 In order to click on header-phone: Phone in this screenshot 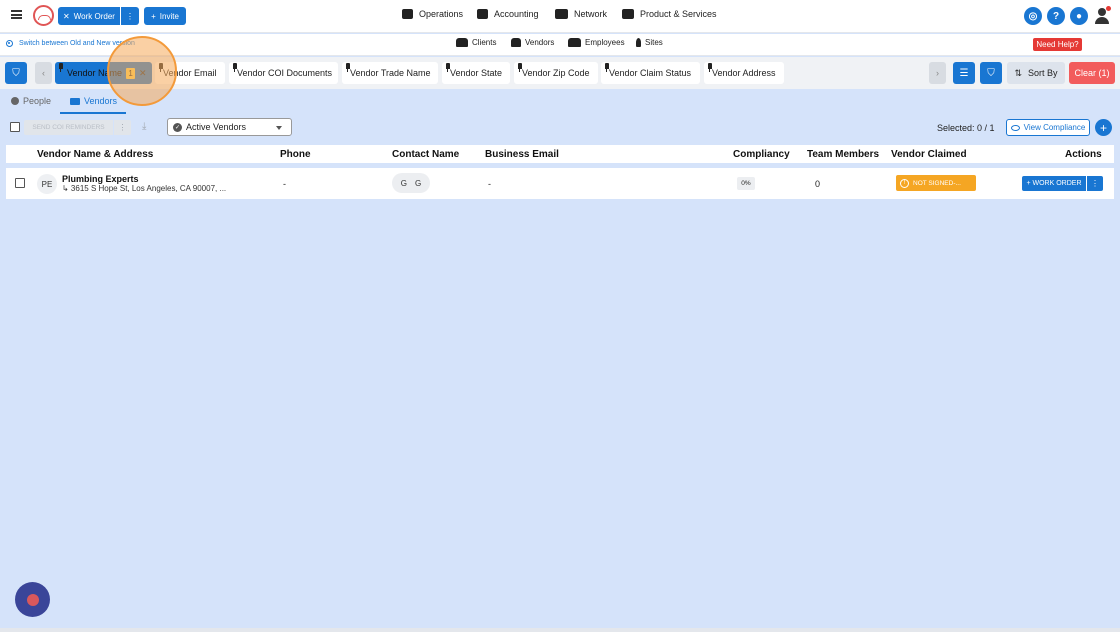, I will do `click(295, 154)`.